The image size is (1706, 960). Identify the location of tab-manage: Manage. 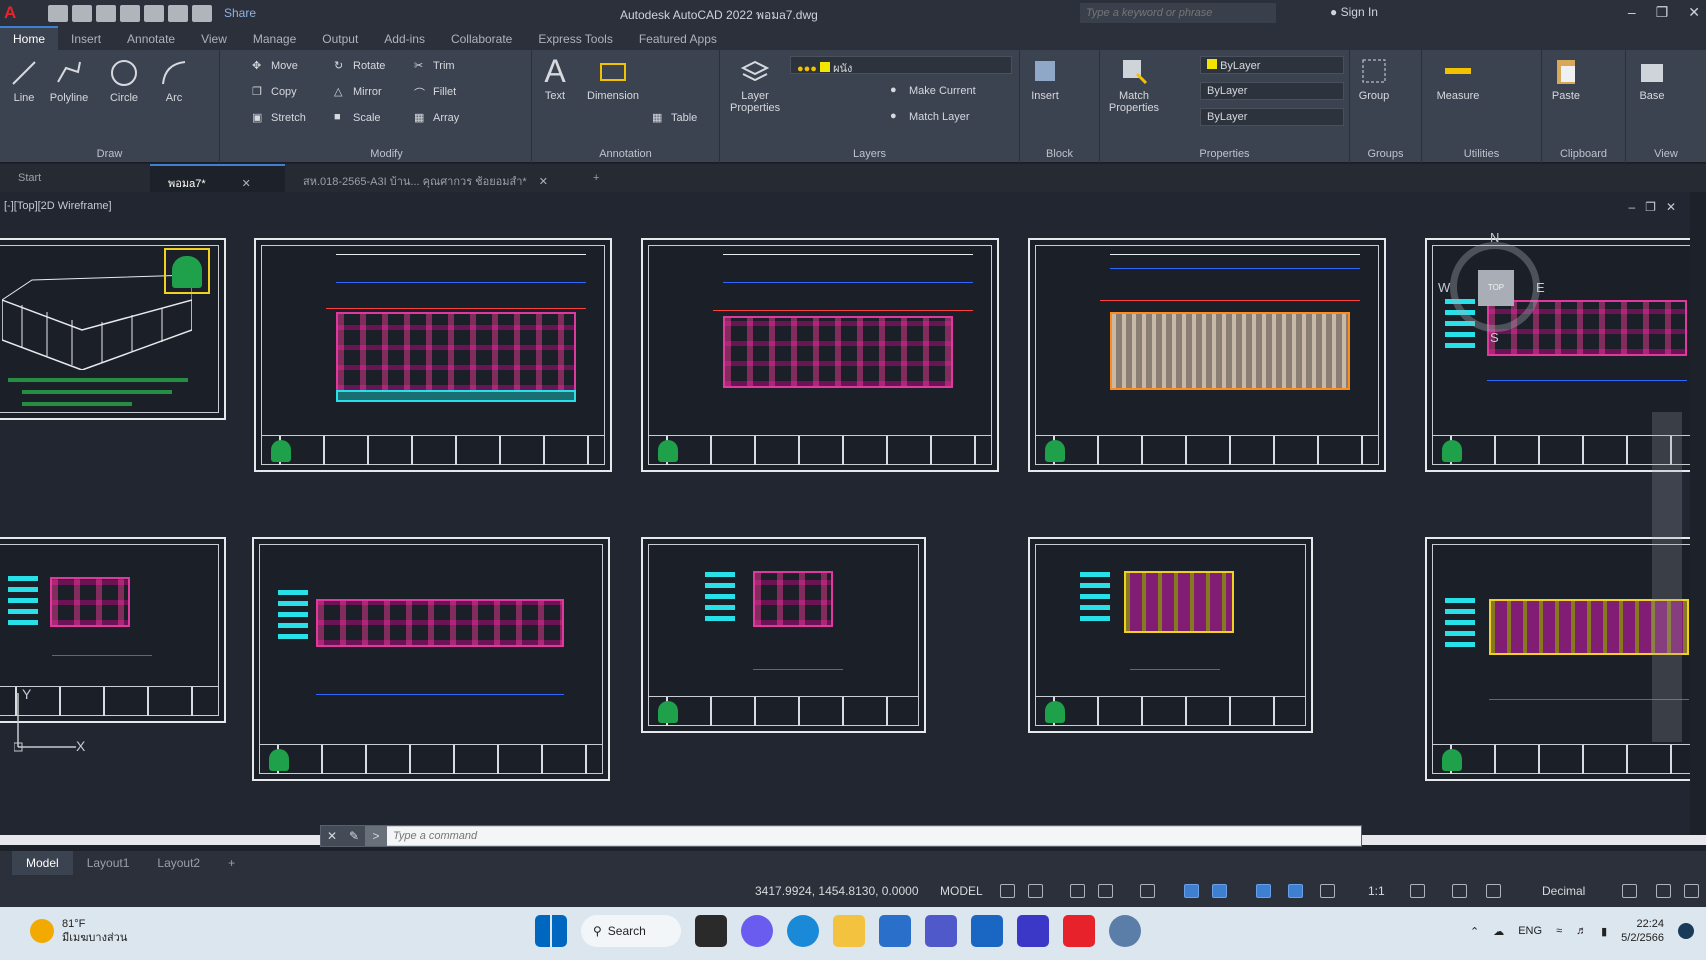
(274, 38).